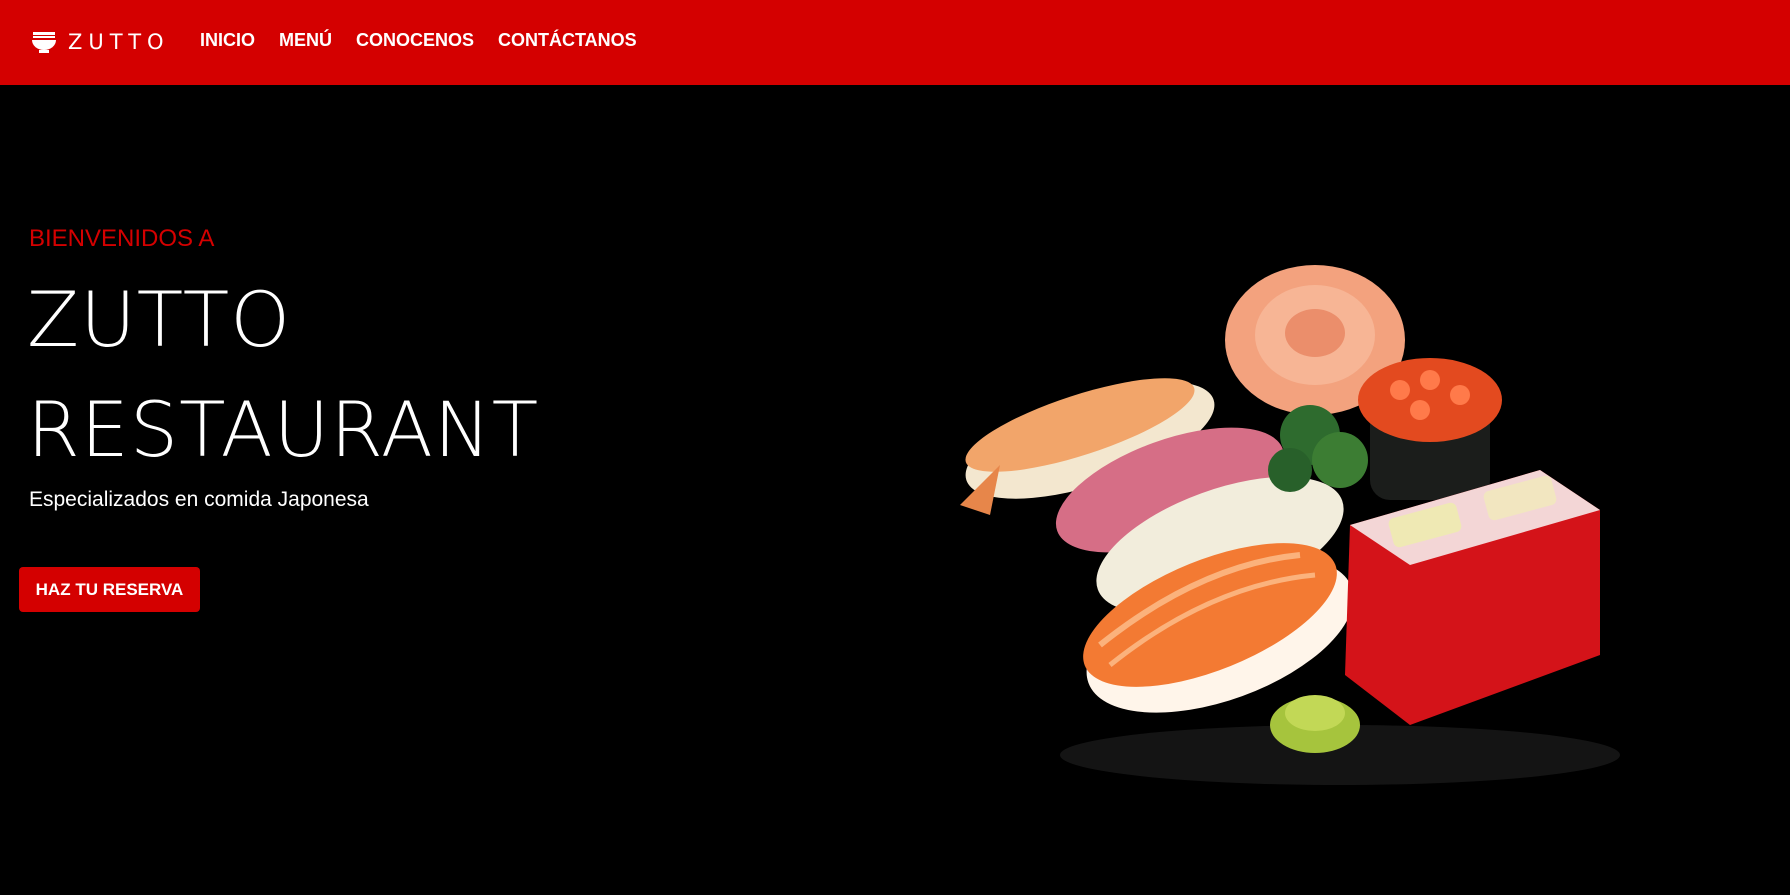 Image resolution: width=1790 pixels, height=895 pixels. Describe the element at coordinates (119, 42) in the screenshot. I see `brand-name: ZUTTO` at that location.